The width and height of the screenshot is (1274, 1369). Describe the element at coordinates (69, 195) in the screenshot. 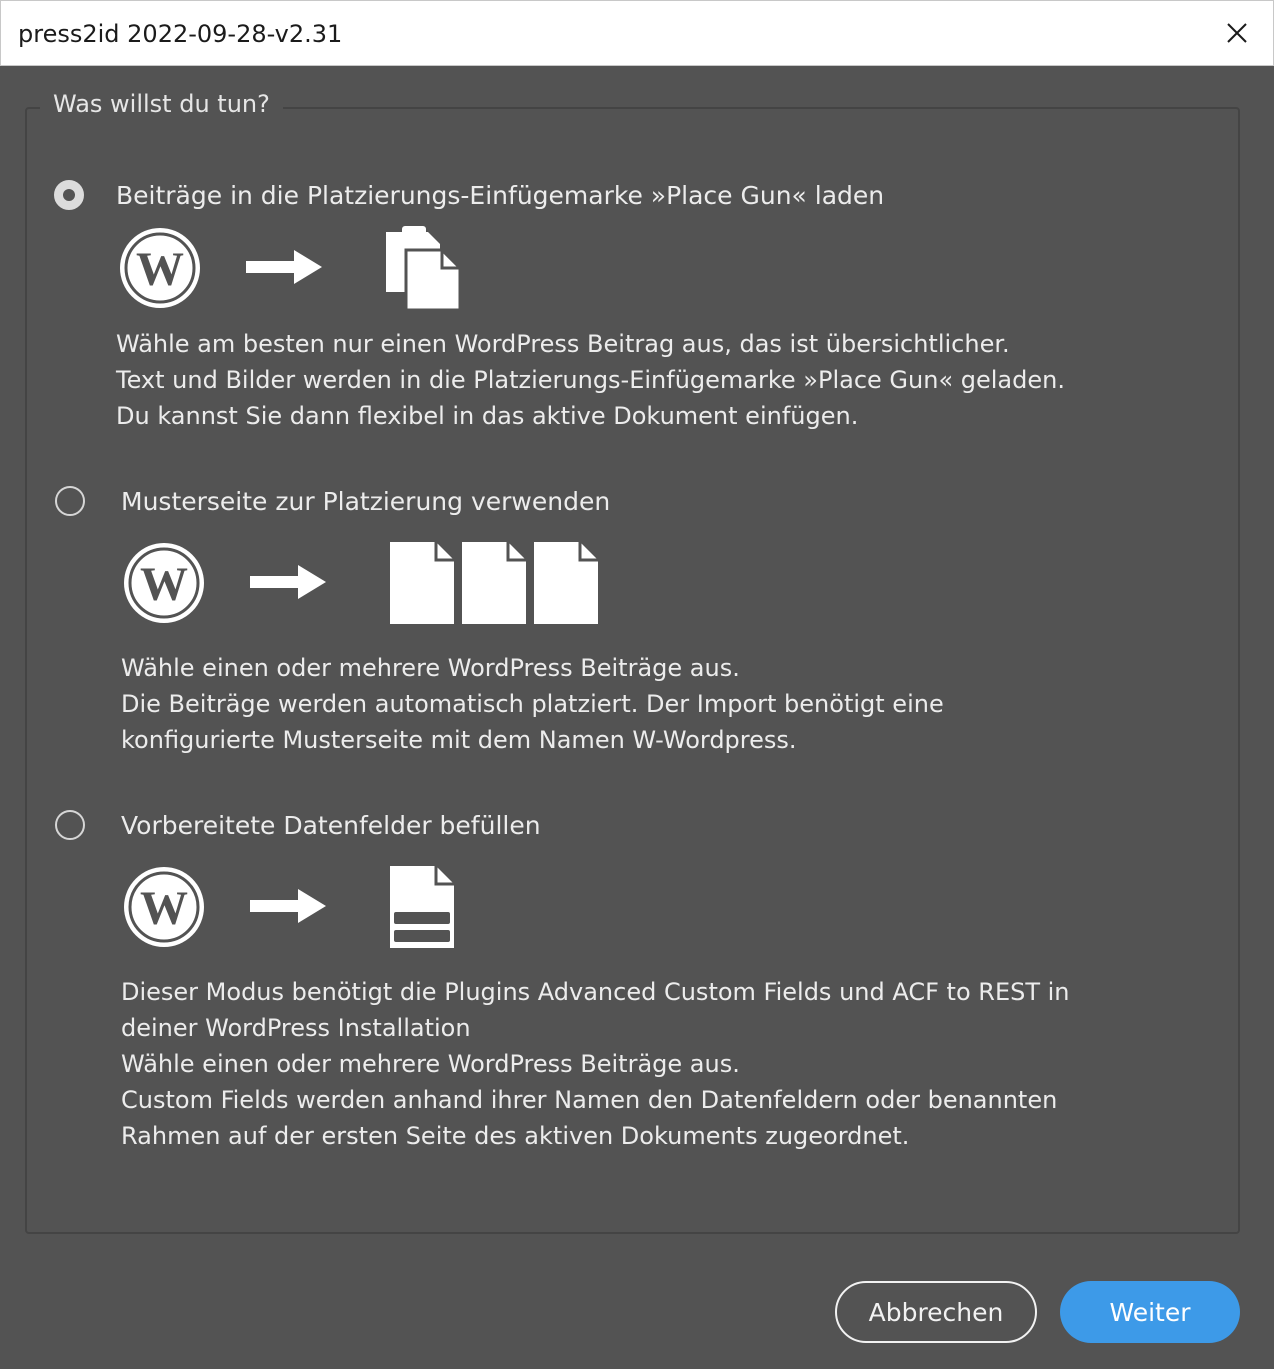

I see `radio-place-gun` at that location.